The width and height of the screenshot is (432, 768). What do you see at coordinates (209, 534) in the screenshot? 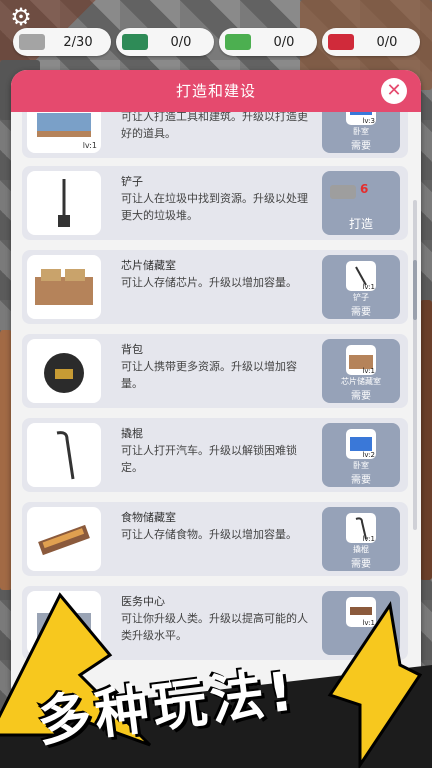
I see `item-description: 可让人存储食物。升级以增加容量。` at bounding box center [209, 534].